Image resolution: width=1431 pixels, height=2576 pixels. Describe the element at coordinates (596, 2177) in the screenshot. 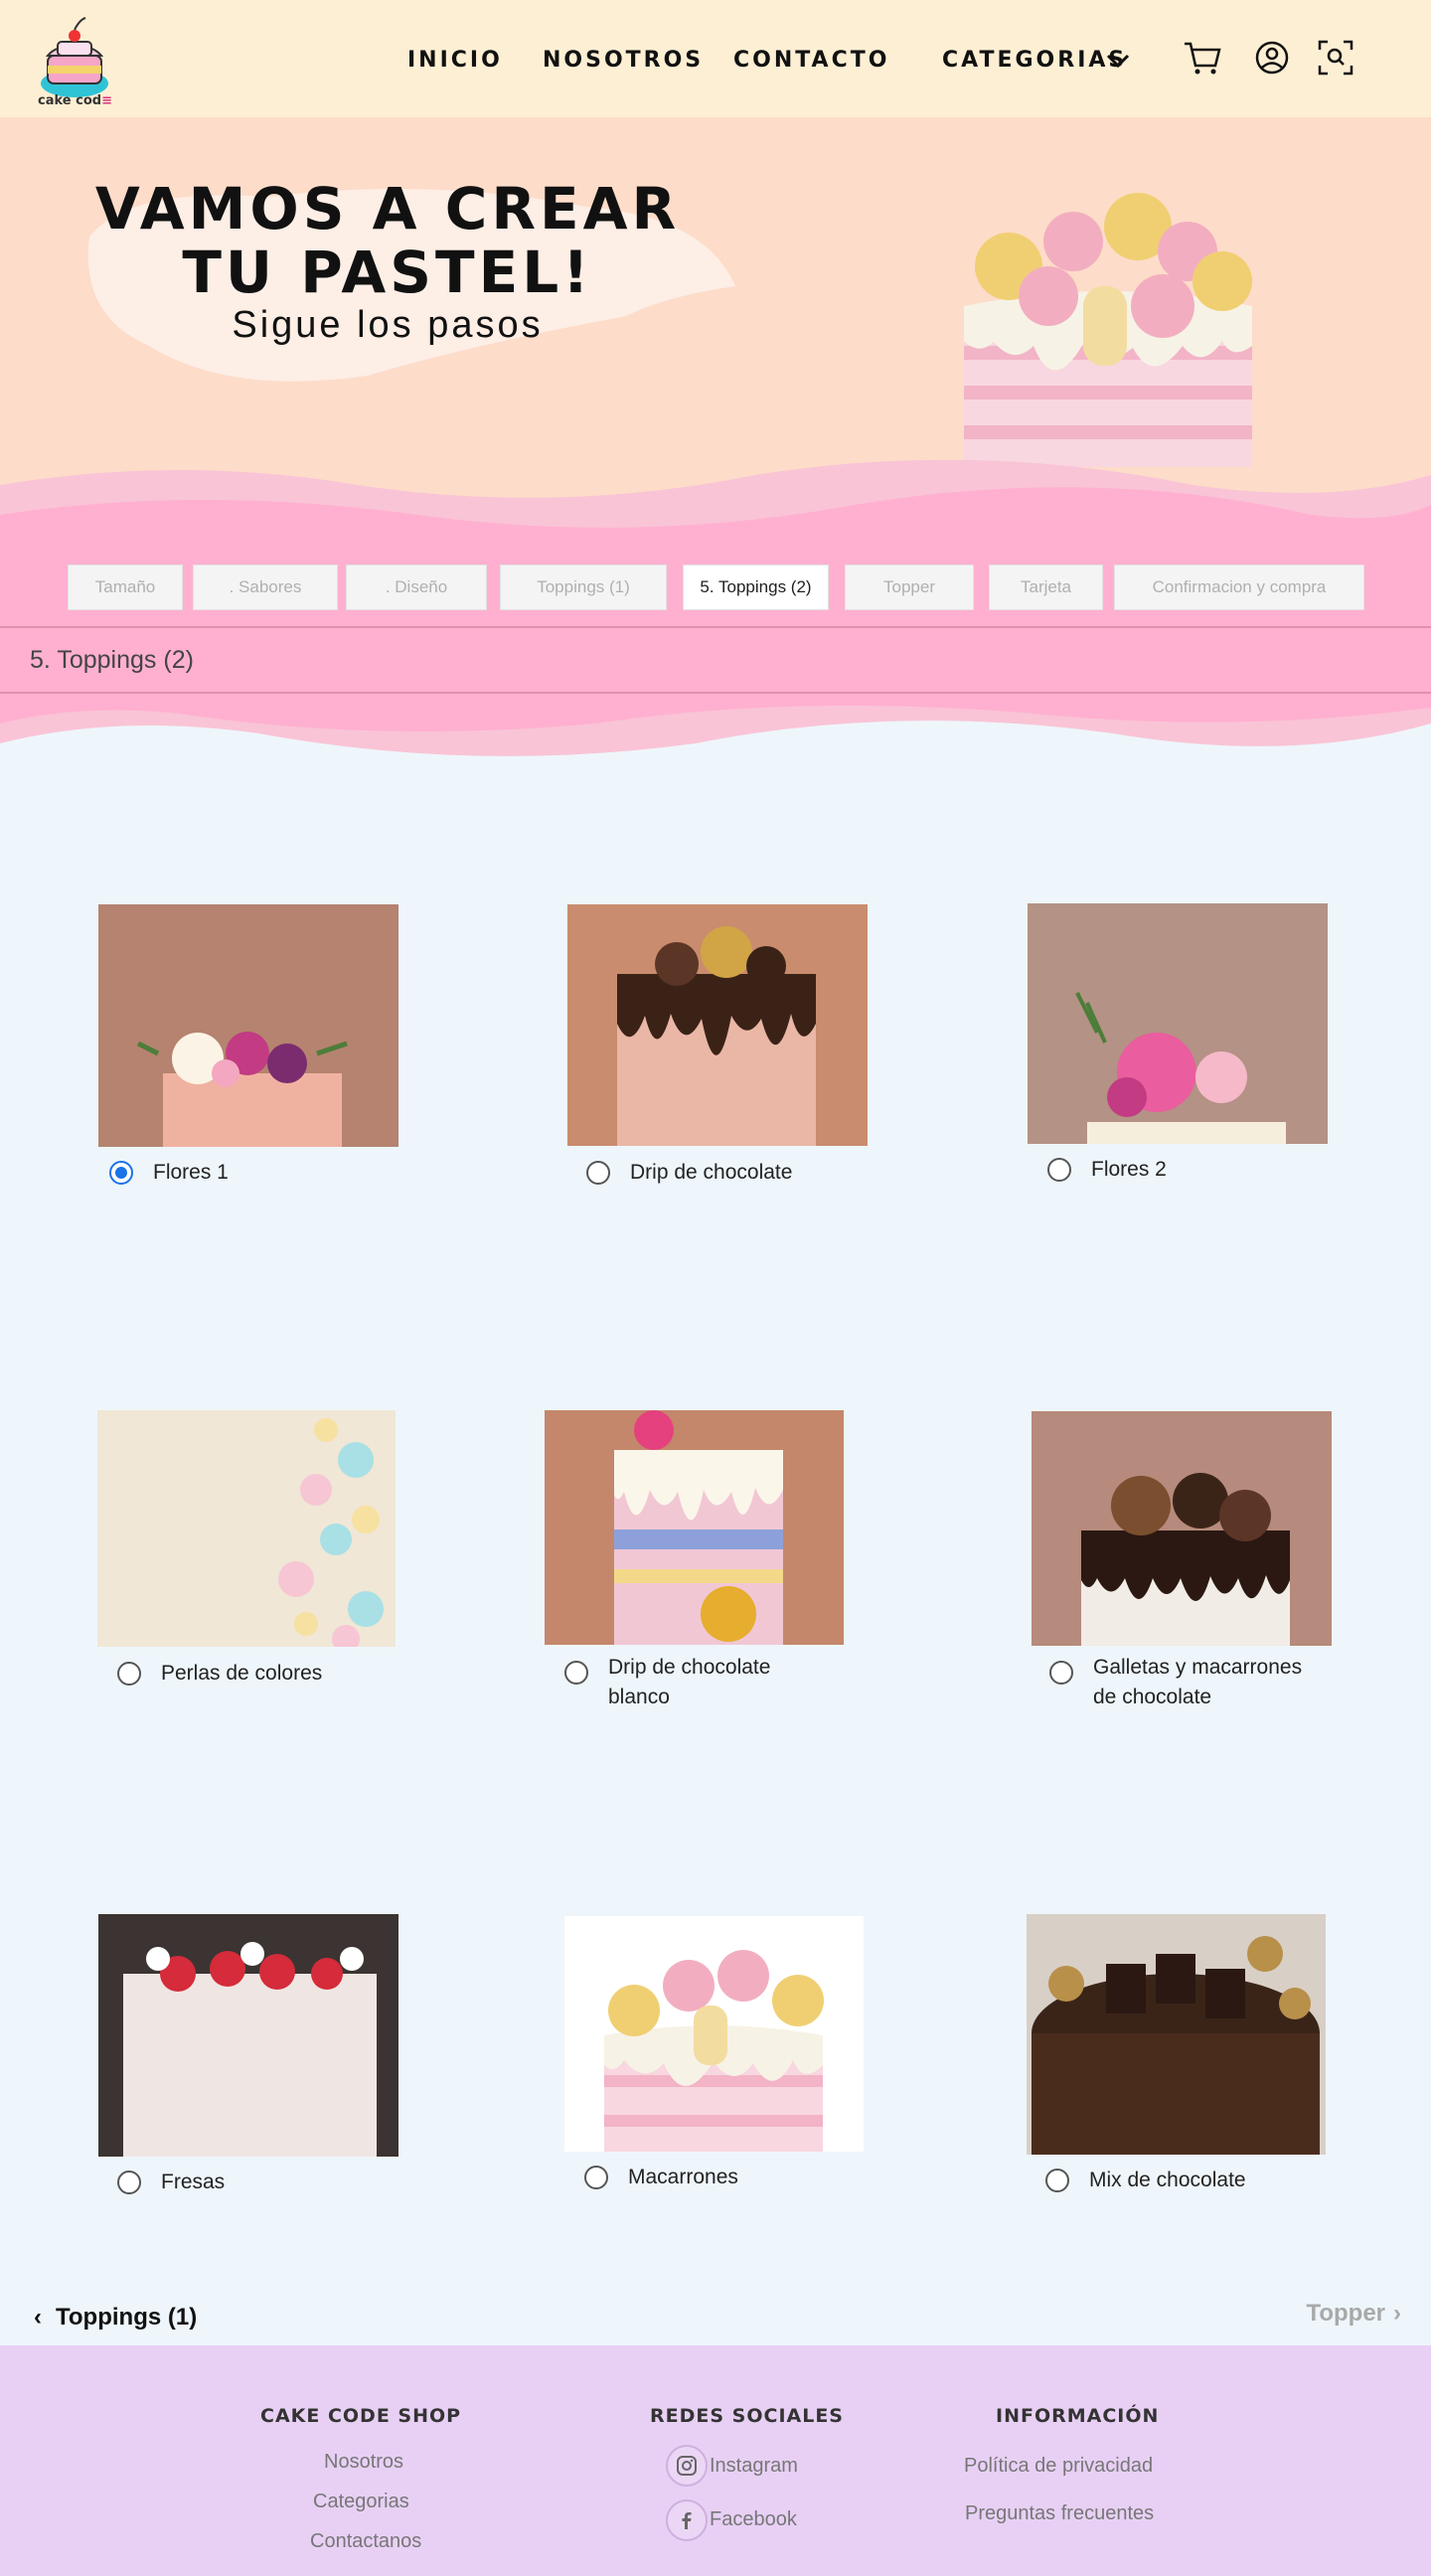

I see `radio-macarrones` at that location.